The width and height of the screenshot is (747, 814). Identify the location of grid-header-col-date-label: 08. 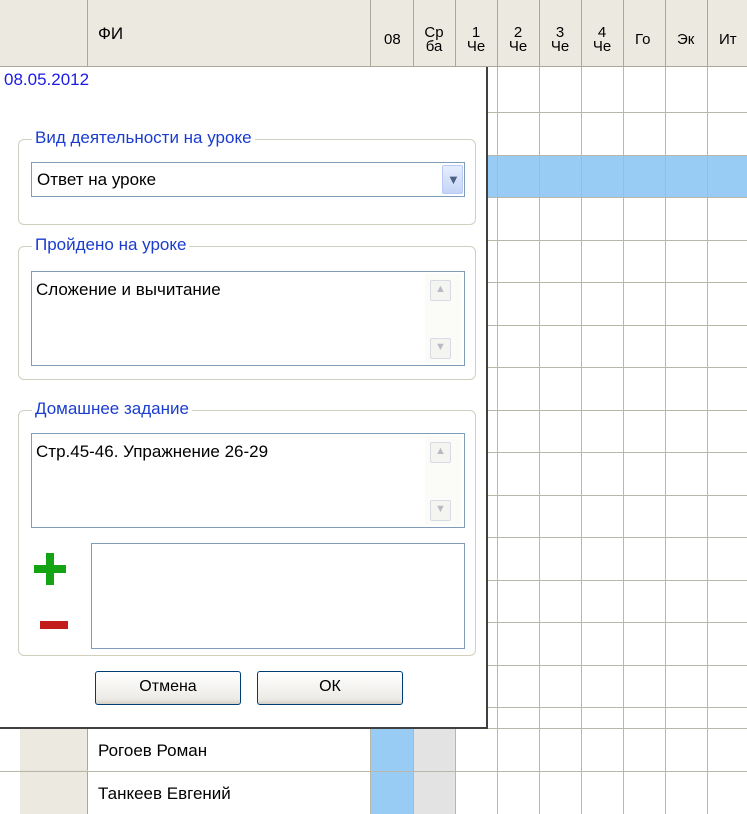
(392, 39).